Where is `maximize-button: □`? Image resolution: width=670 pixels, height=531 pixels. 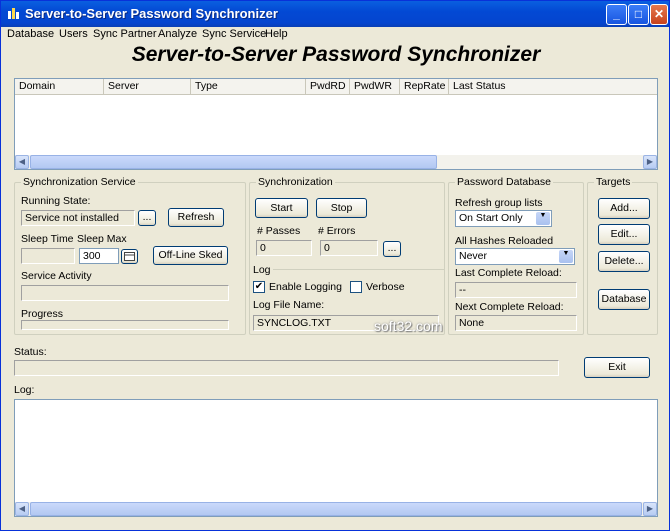 maximize-button: □ is located at coordinates (638, 14).